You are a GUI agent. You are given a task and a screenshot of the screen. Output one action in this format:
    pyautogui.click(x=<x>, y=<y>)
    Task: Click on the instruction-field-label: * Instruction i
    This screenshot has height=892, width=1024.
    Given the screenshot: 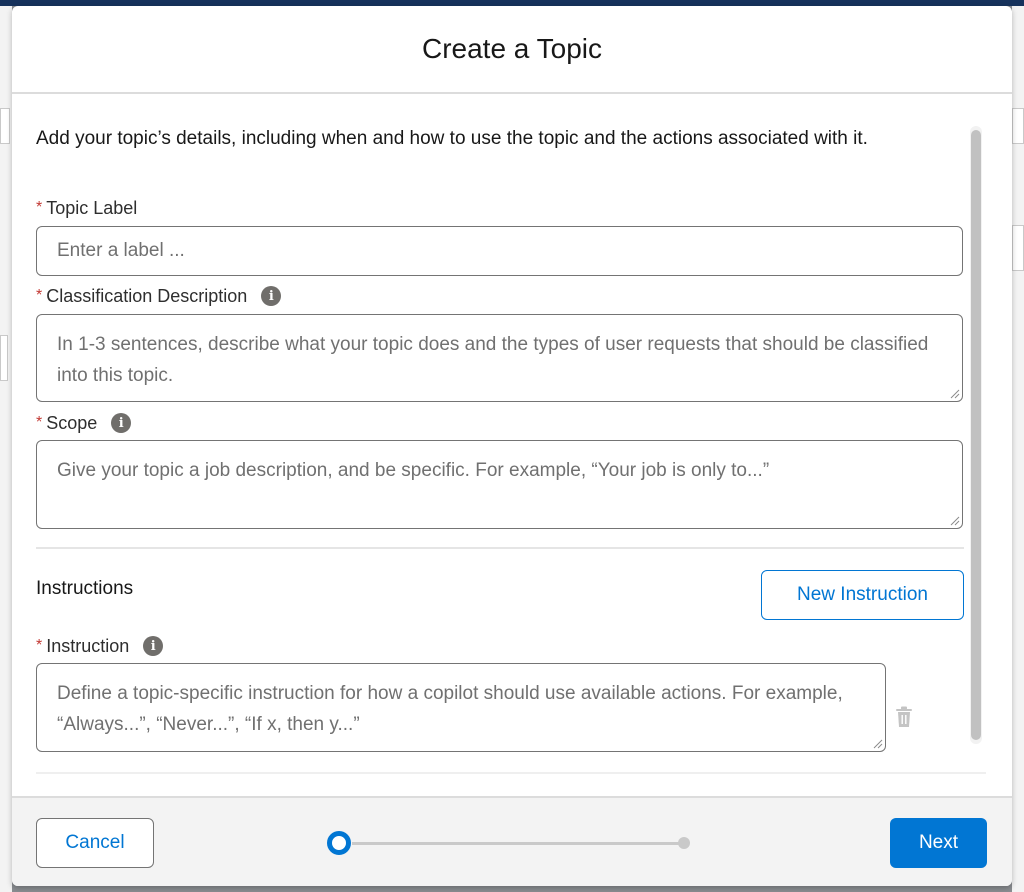 What is the action you would take?
    pyautogui.click(x=100, y=646)
    